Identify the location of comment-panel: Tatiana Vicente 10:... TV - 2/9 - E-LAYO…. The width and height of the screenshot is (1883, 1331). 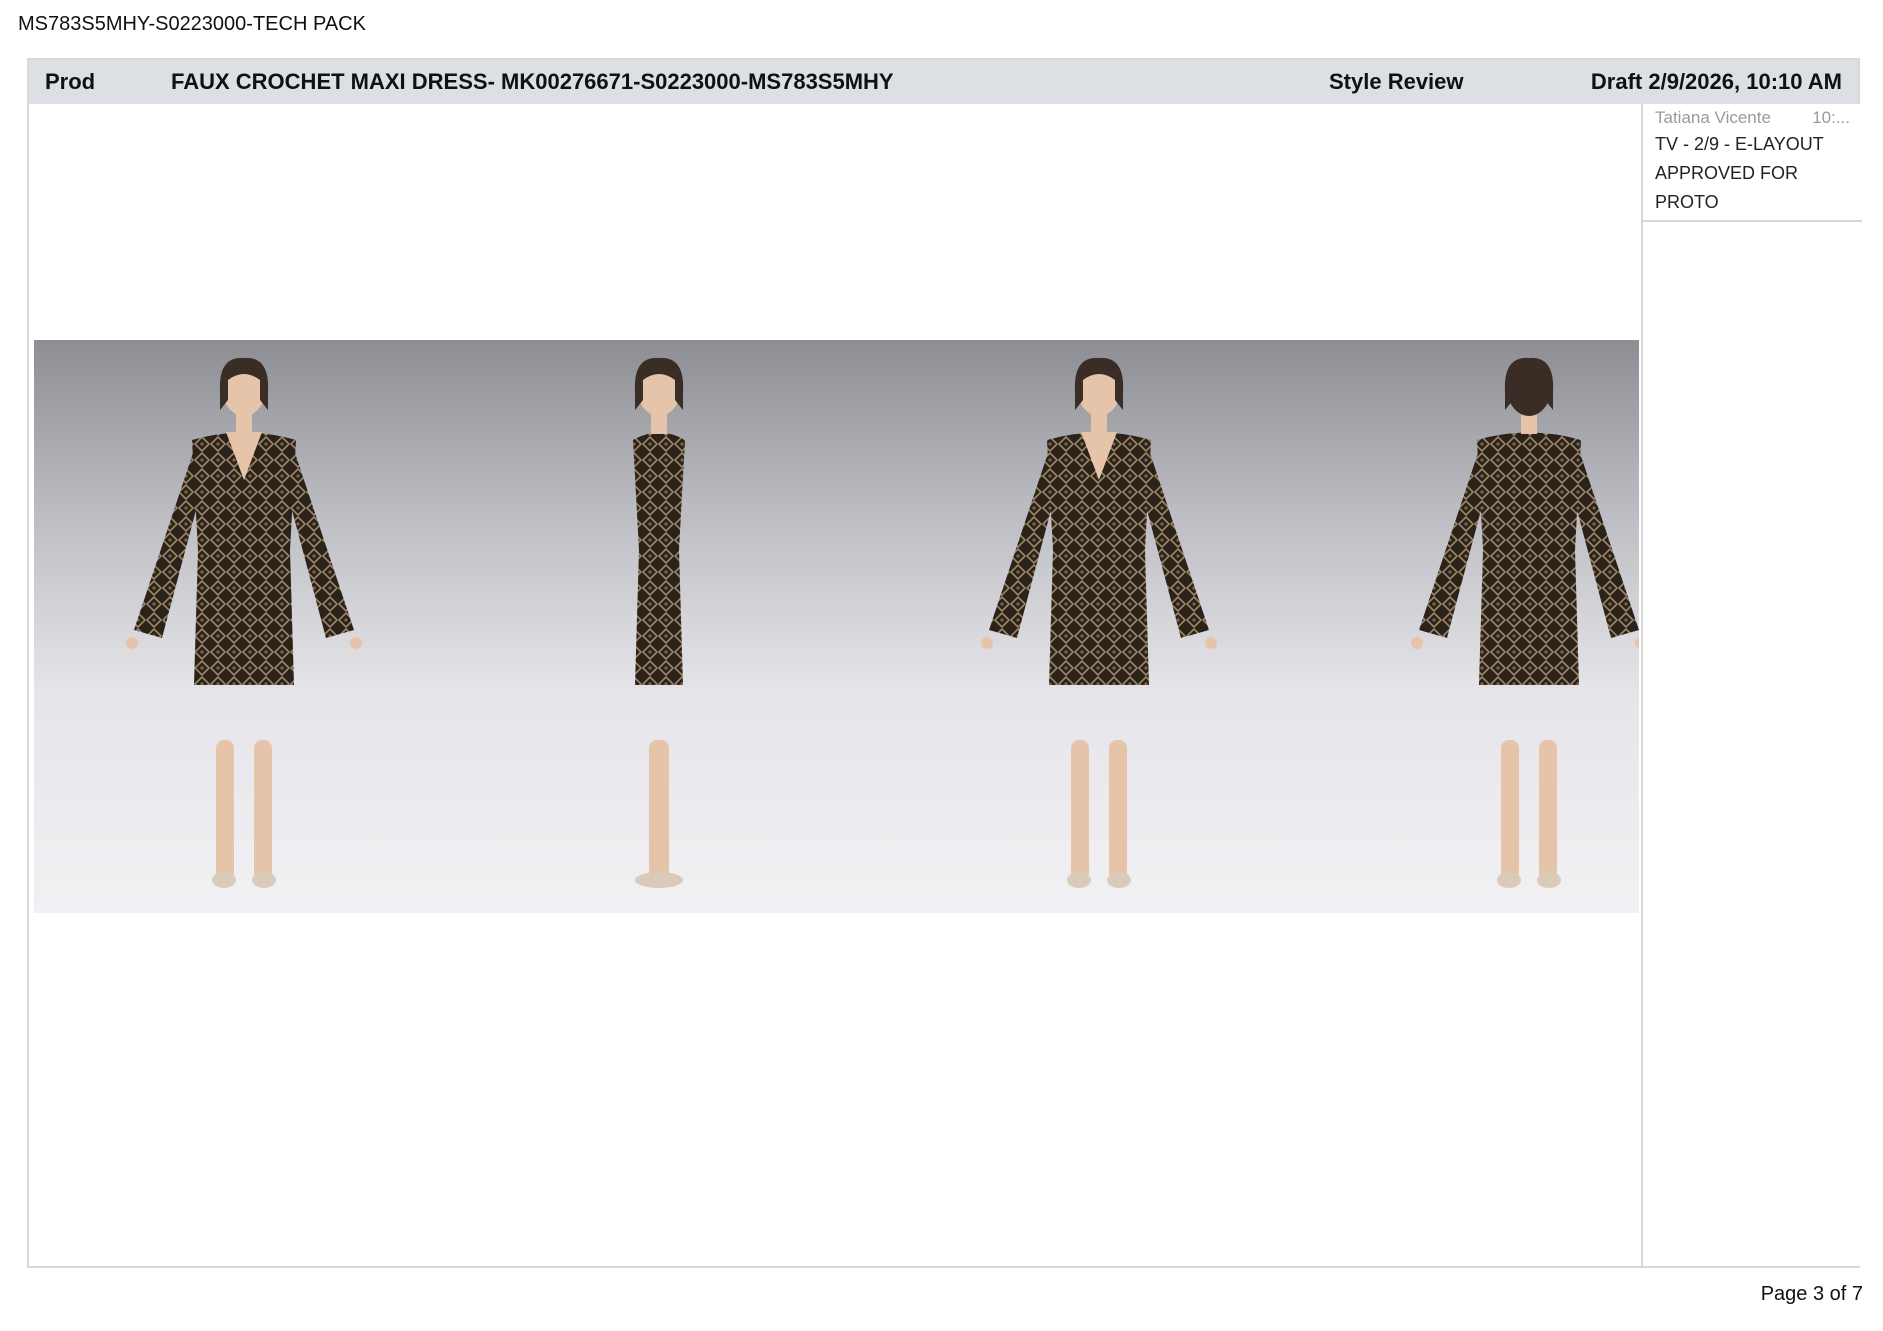
(1751, 685).